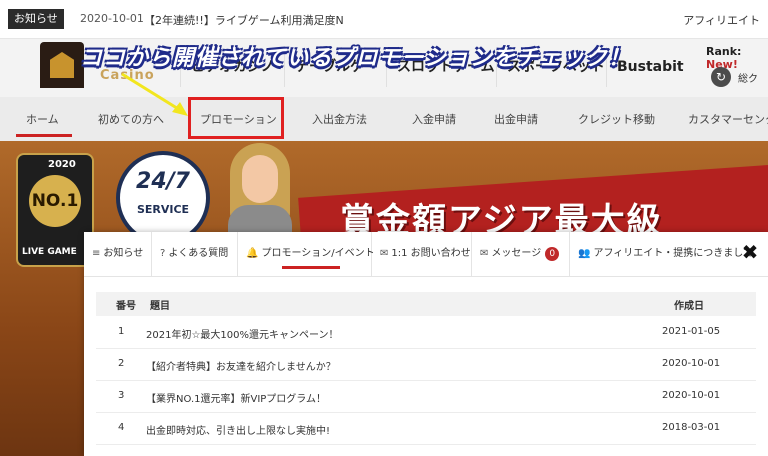 This screenshot has height=456, width=768. What do you see at coordinates (748, 79) in the screenshot?
I see `balance-label: 総ク` at bounding box center [748, 79].